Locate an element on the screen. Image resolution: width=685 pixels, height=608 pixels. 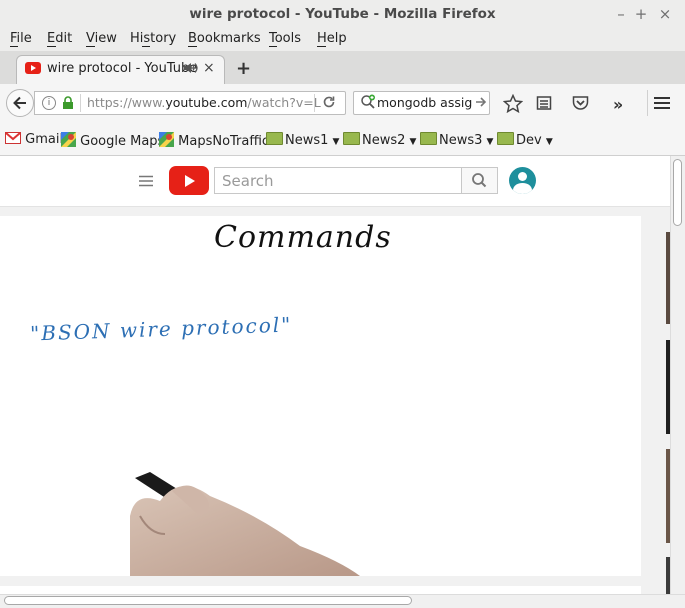
new-tab-button: + is located at coordinates (243, 68).